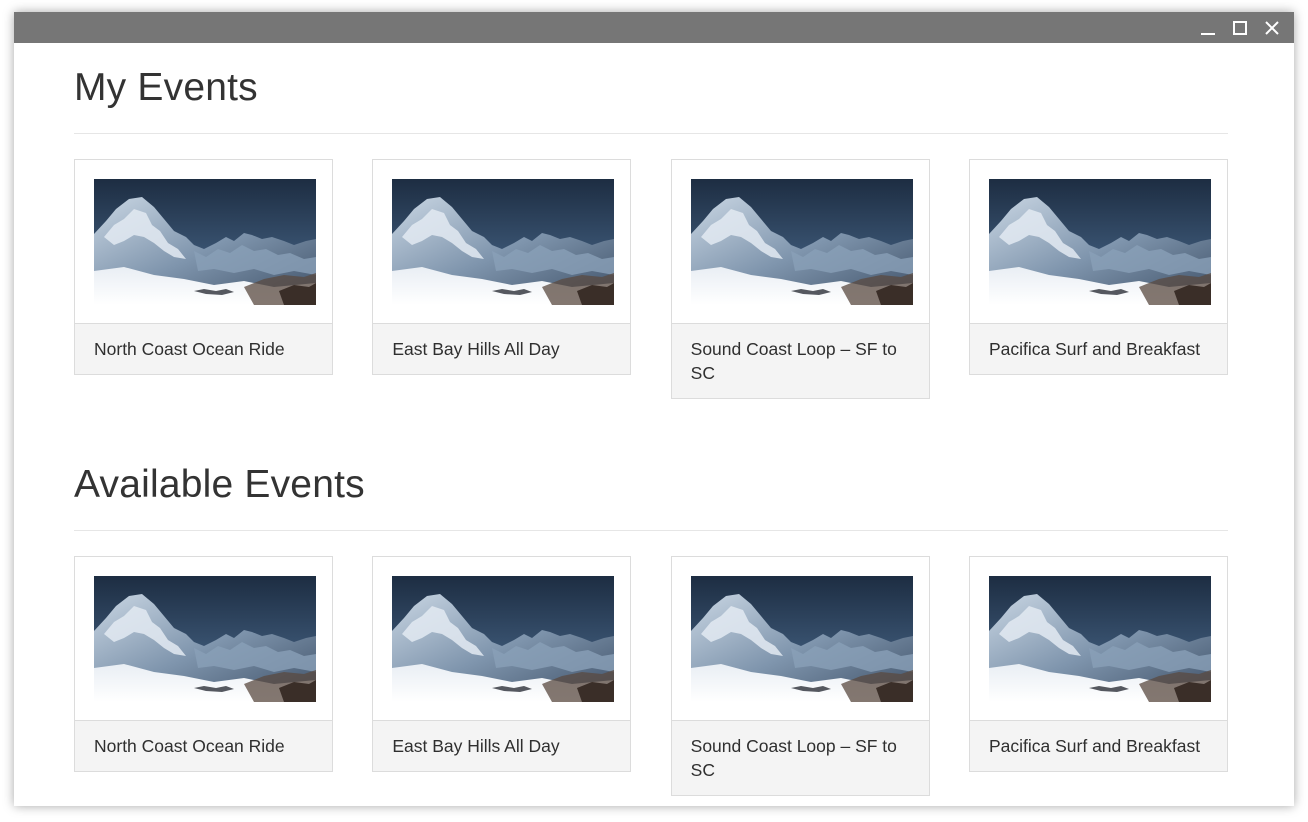  What do you see at coordinates (654, 27) in the screenshot?
I see `title-bar` at bounding box center [654, 27].